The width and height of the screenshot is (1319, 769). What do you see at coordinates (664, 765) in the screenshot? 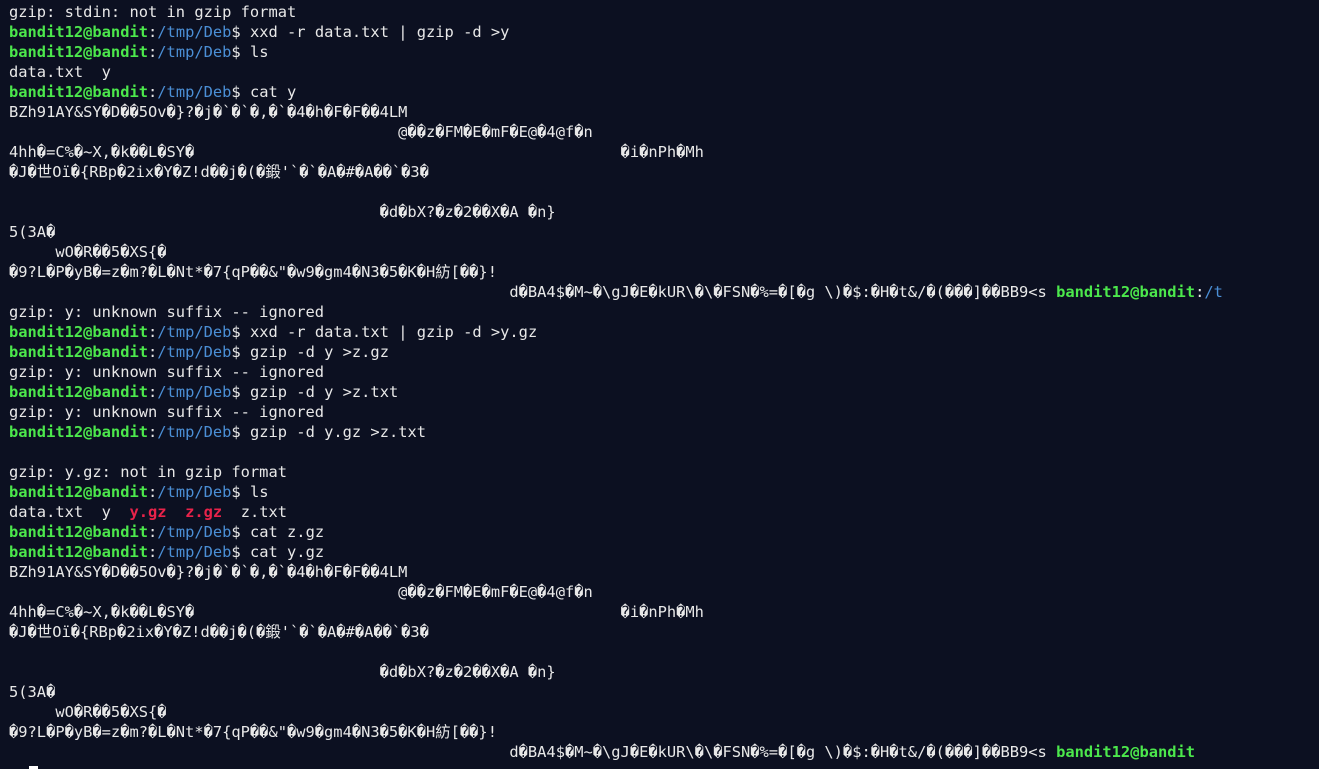
I see `input-line` at bounding box center [664, 765].